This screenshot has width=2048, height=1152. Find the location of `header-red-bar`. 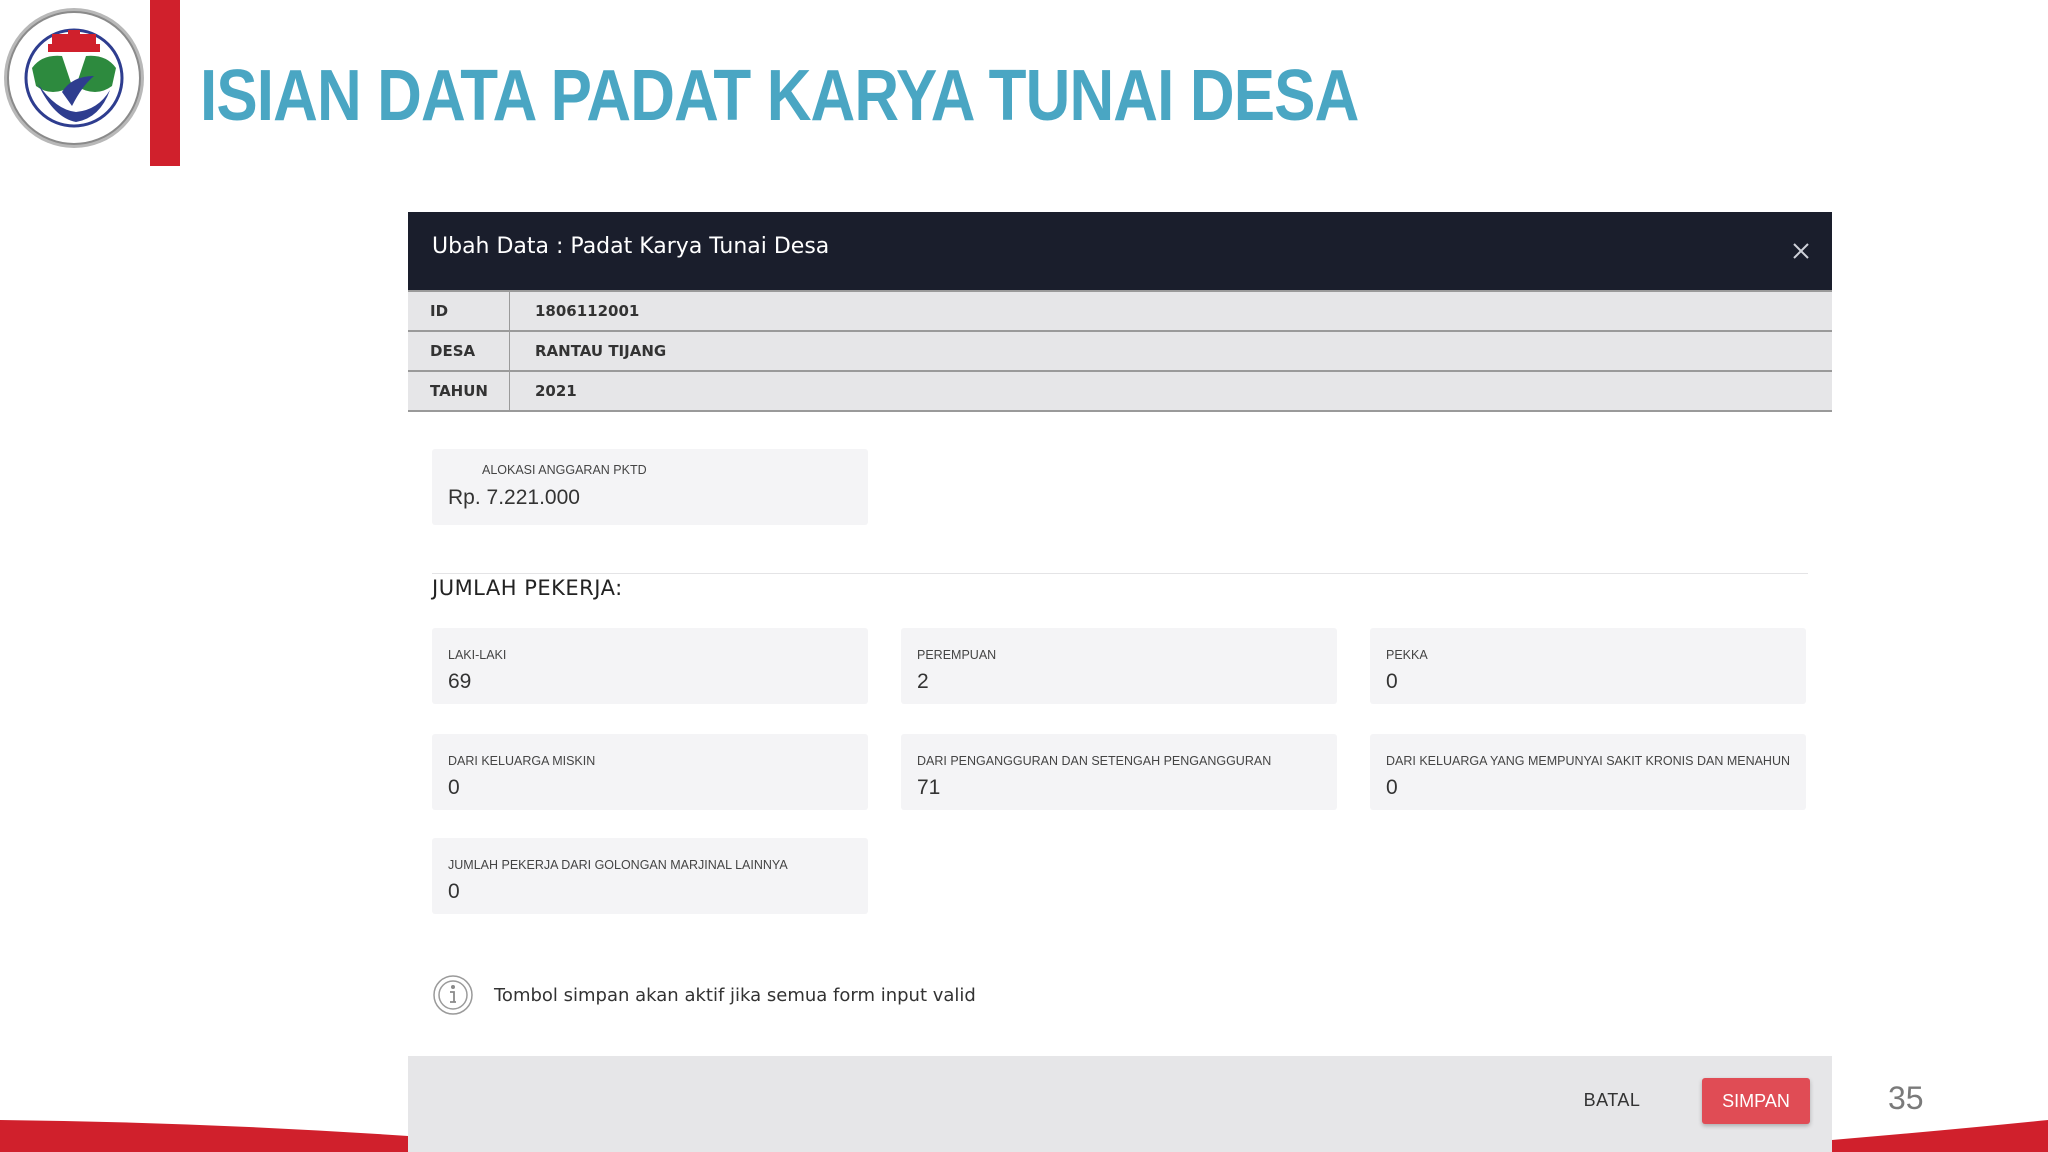

header-red-bar is located at coordinates (165, 83).